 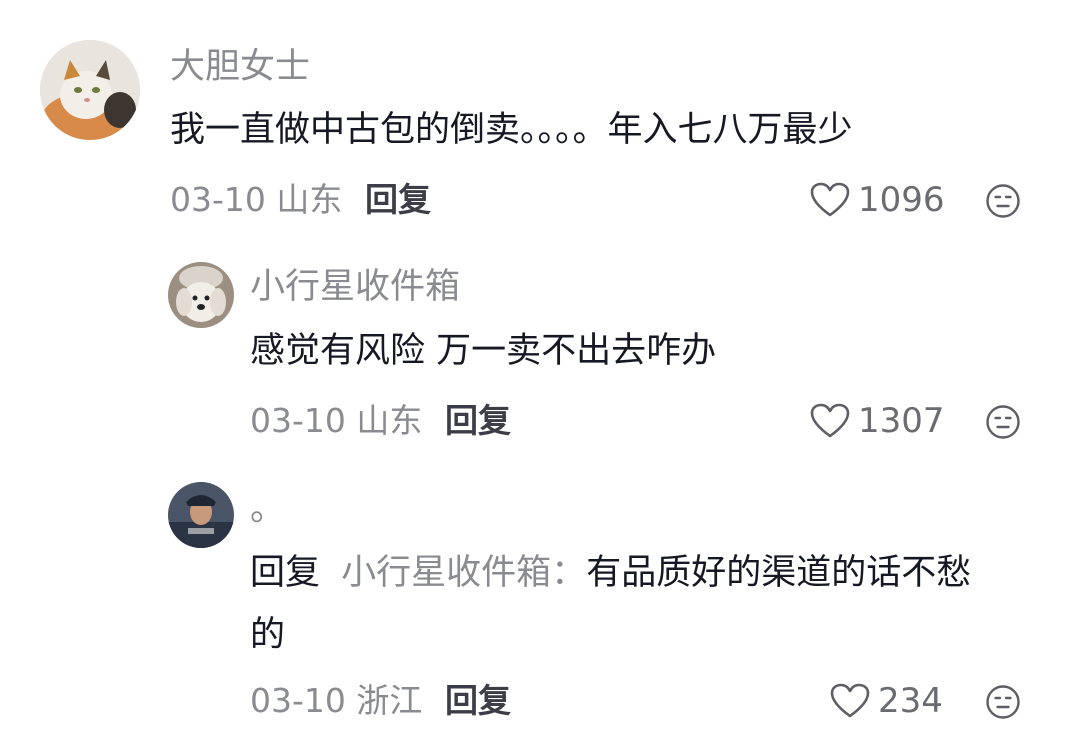 What do you see at coordinates (779, 573) in the screenshot?
I see `comment-text: 有品质好的渠道的话不愁` at bounding box center [779, 573].